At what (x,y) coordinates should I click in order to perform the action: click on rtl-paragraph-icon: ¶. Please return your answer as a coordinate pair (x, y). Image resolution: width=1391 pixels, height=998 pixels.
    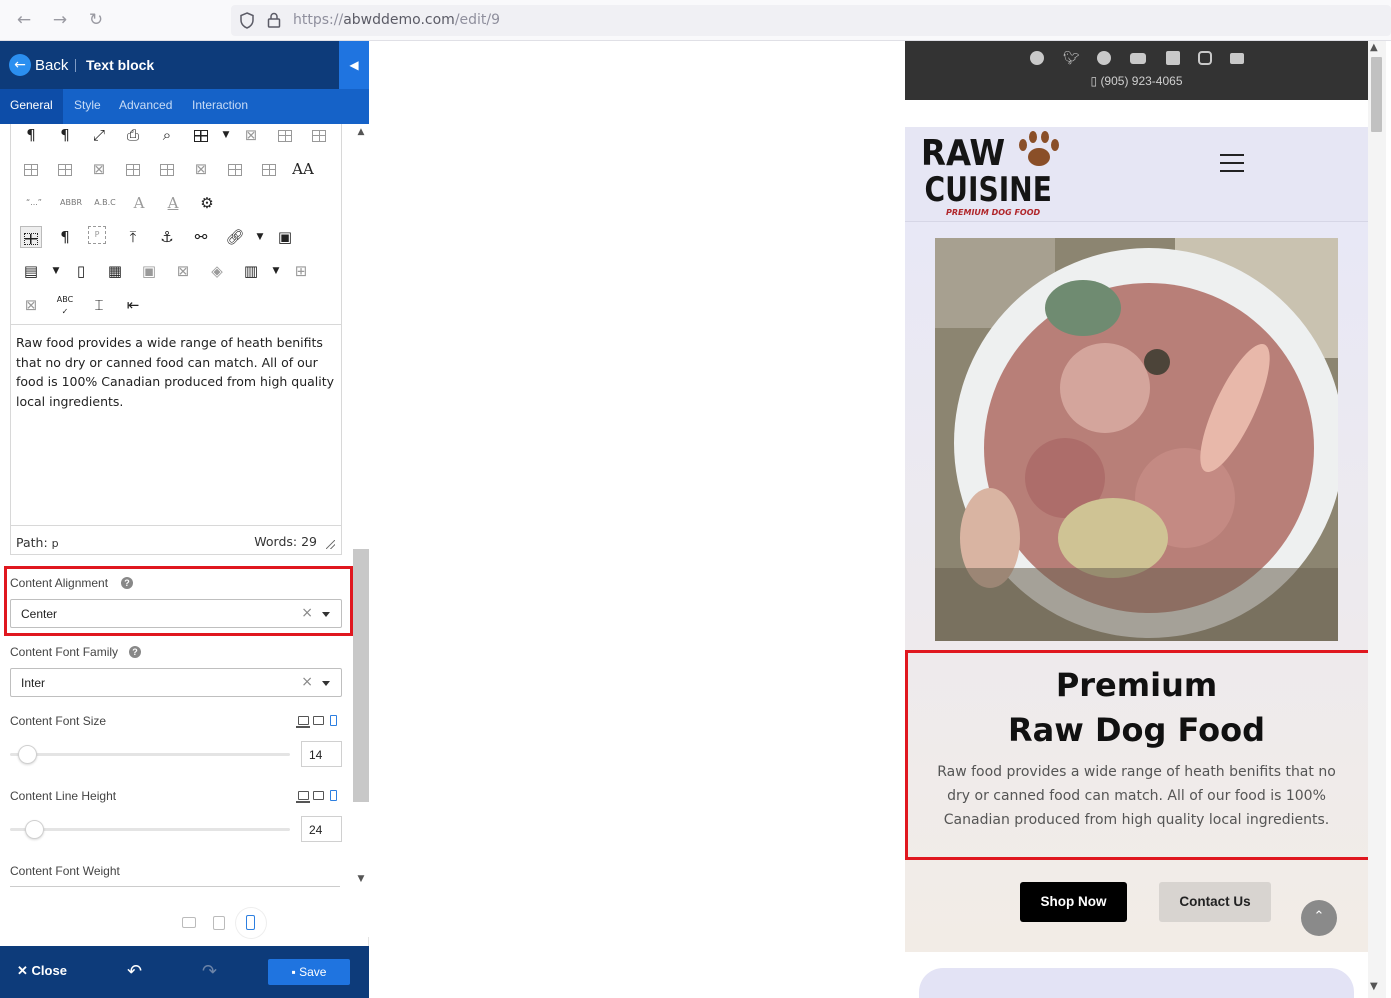
    Looking at the image, I should click on (65, 135).